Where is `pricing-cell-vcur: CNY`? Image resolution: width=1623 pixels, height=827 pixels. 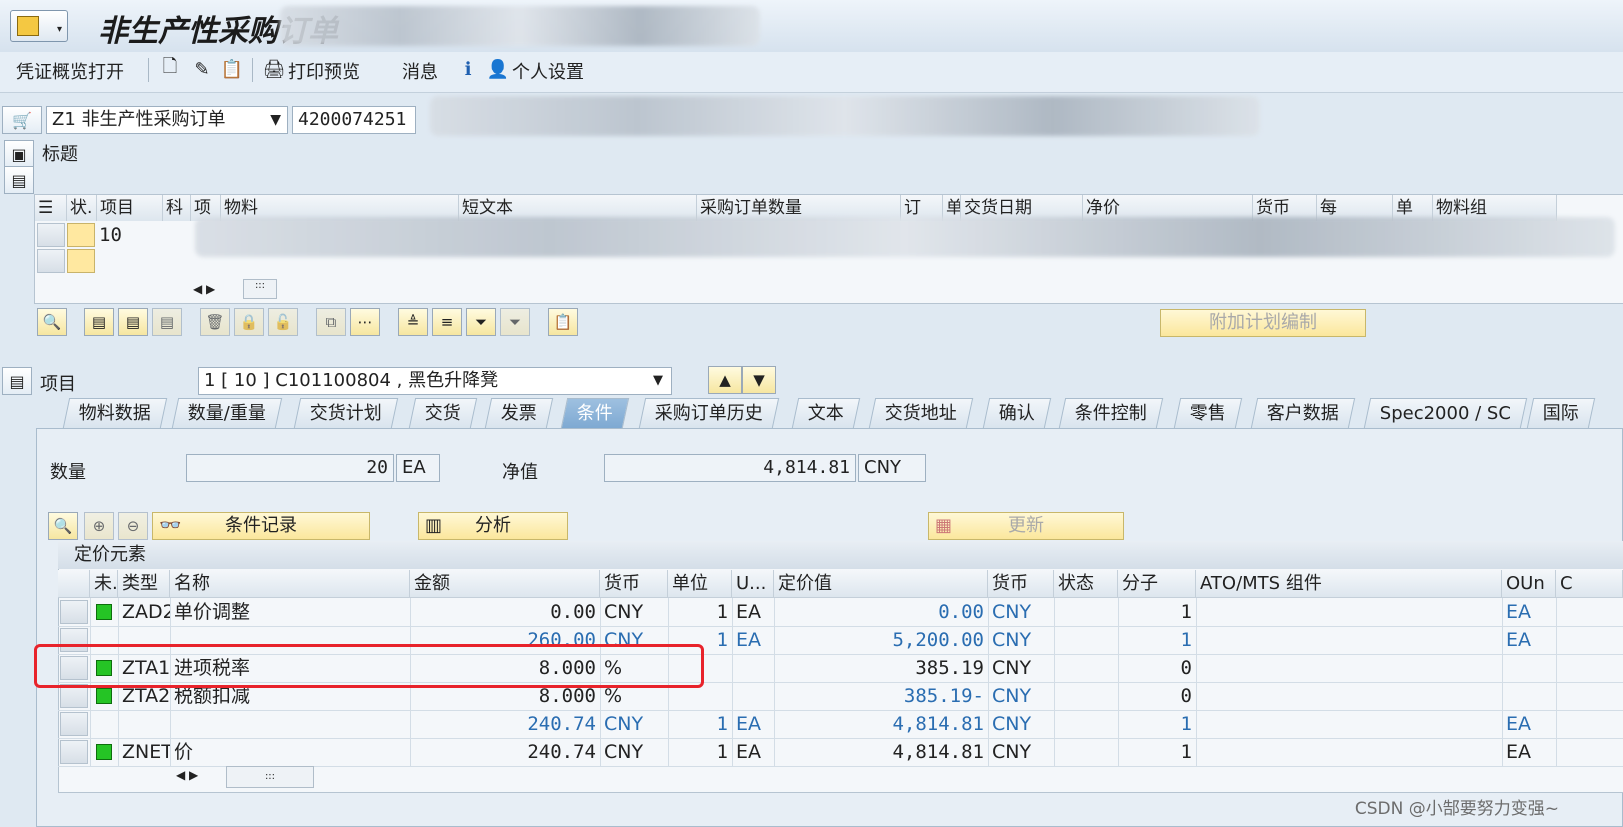 pricing-cell-vcur: CNY is located at coordinates (1012, 724).